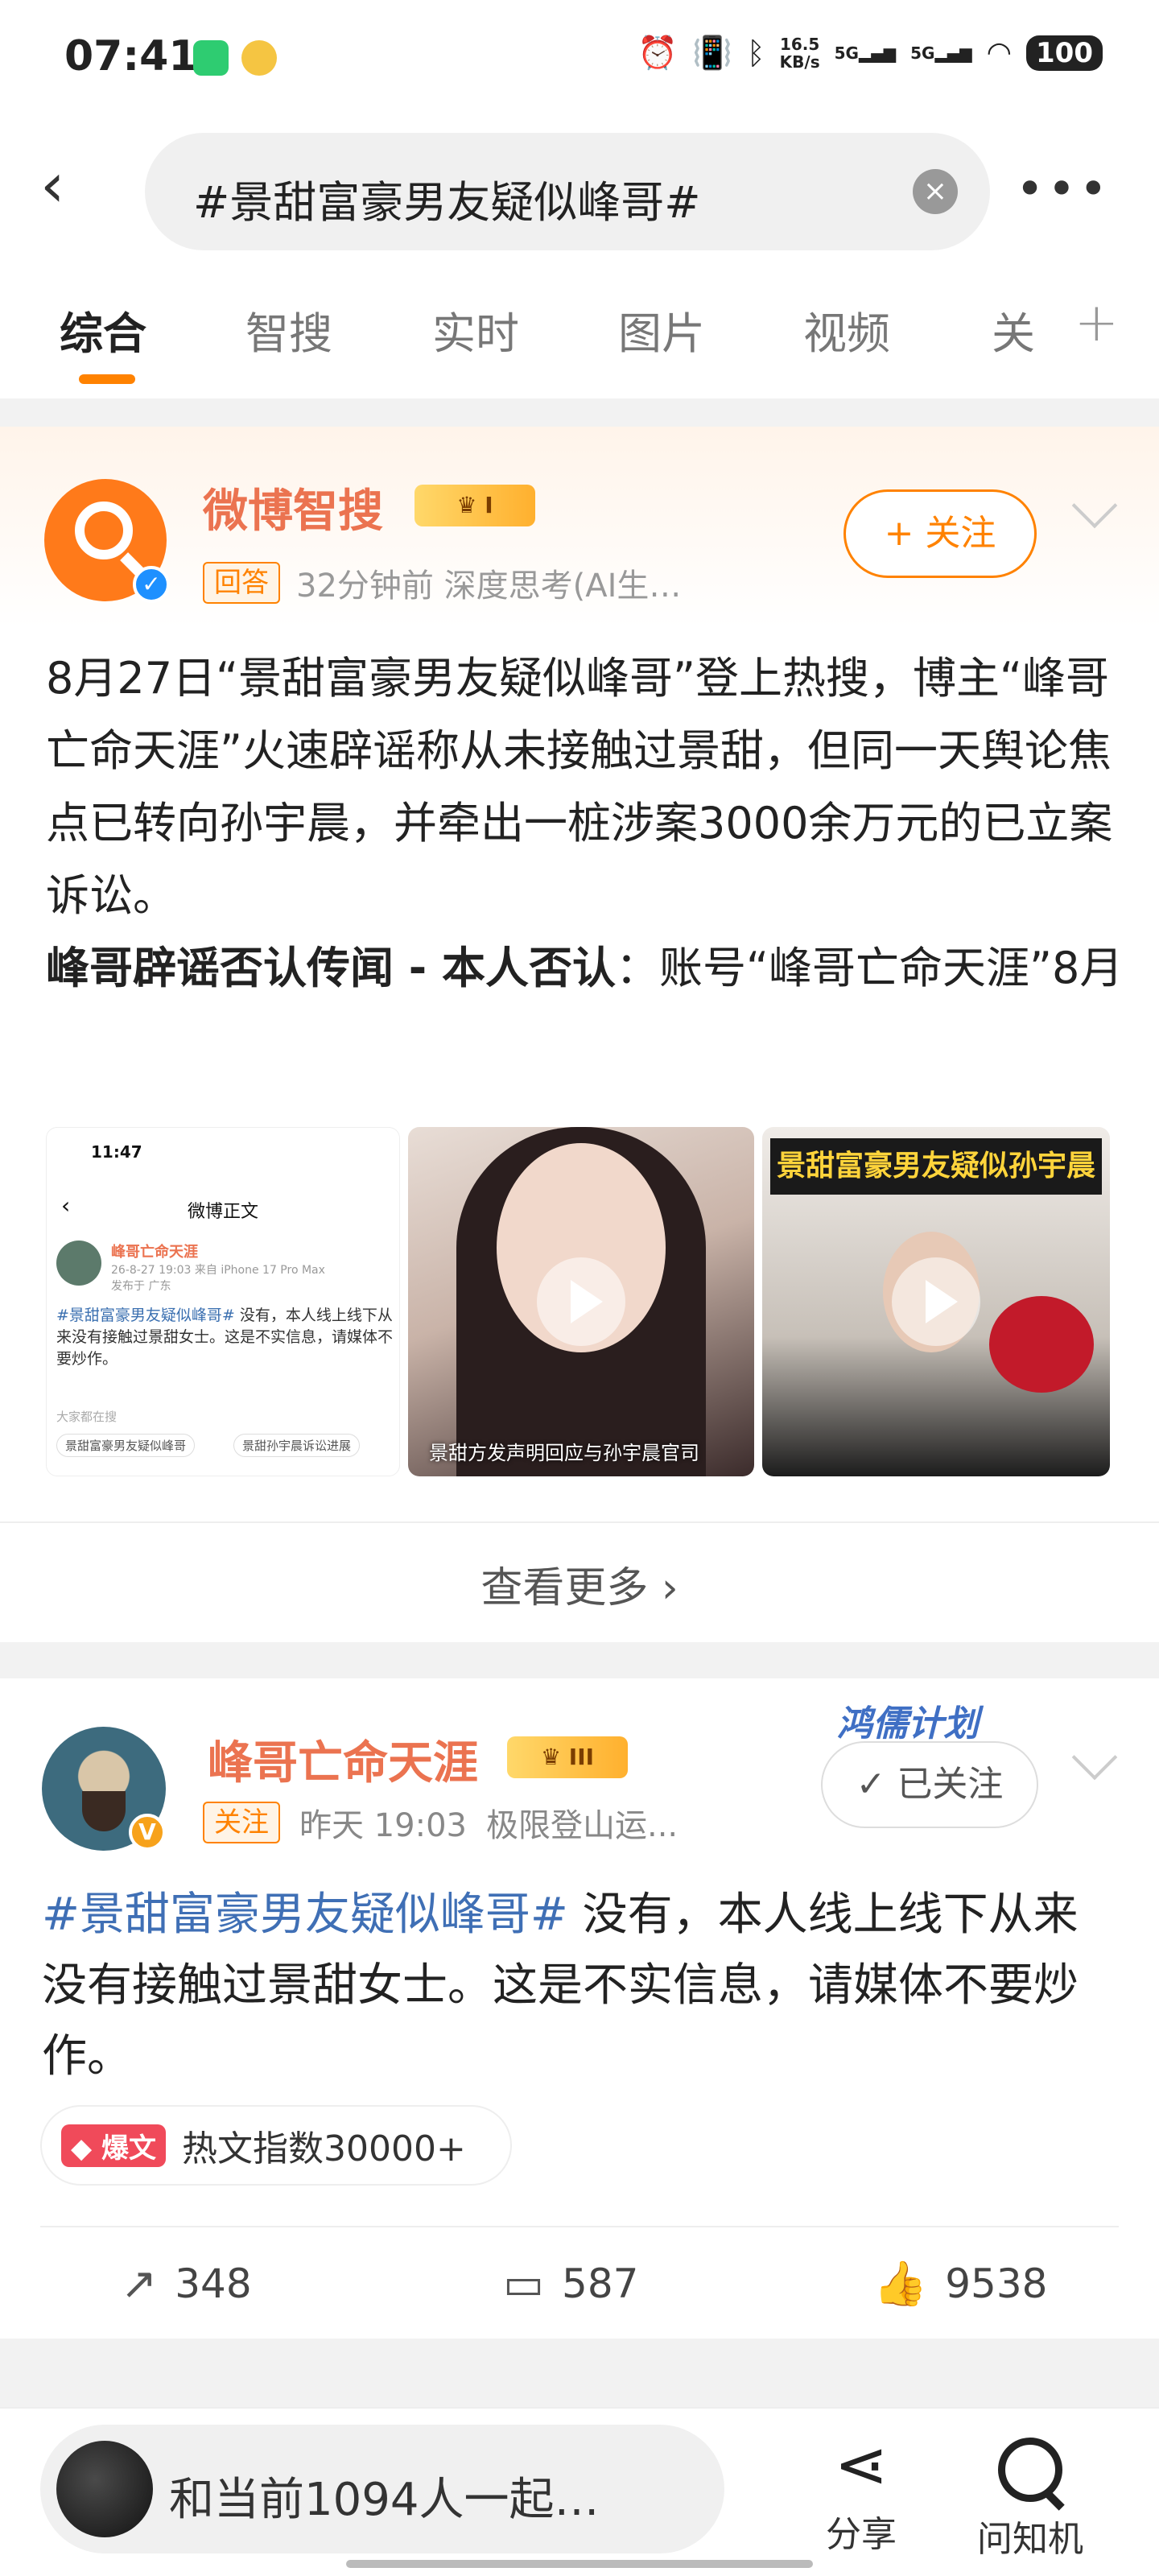 Image resolution: width=1159 pixels, height=2576 pixels. I want to click on share-icon: ⋖, so click(861, 2464).